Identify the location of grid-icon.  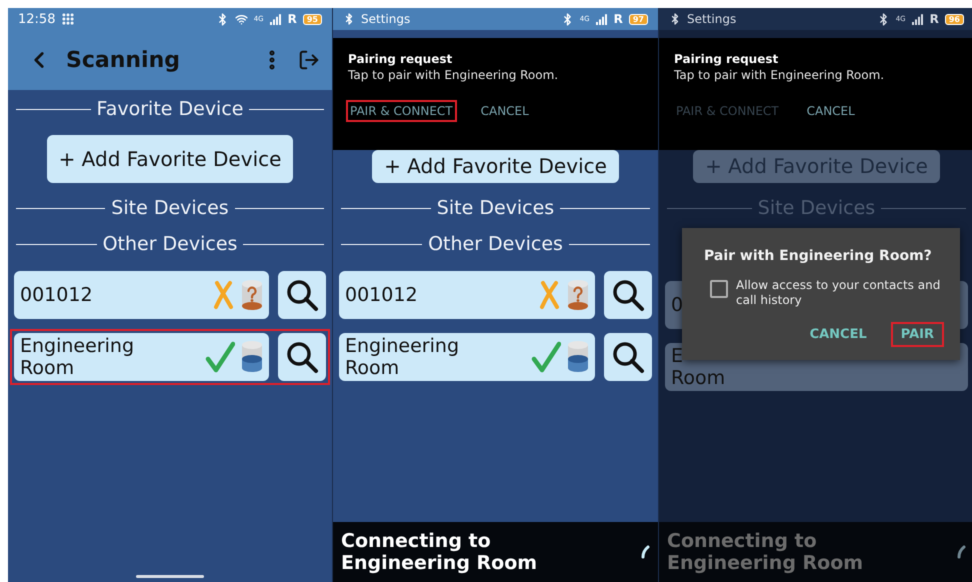
(68, 19).